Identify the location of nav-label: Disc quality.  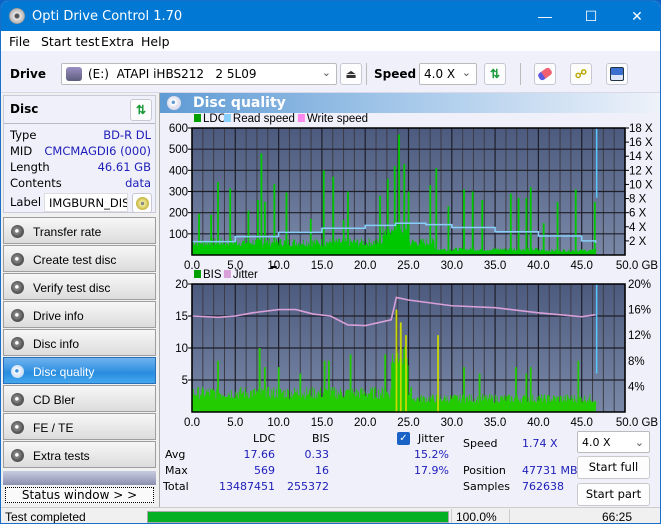
(64, 372).